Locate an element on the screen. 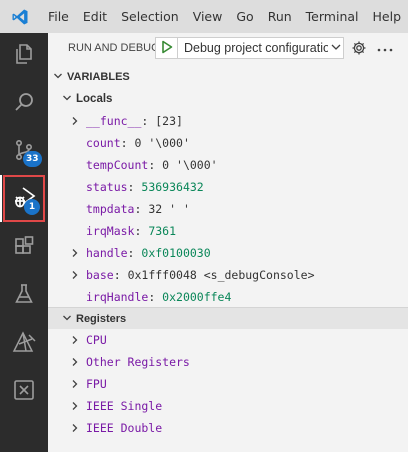 The width and height of the screenshot is (408, 452). locals-scope-row: Locals is located at coordinates (228, 99).